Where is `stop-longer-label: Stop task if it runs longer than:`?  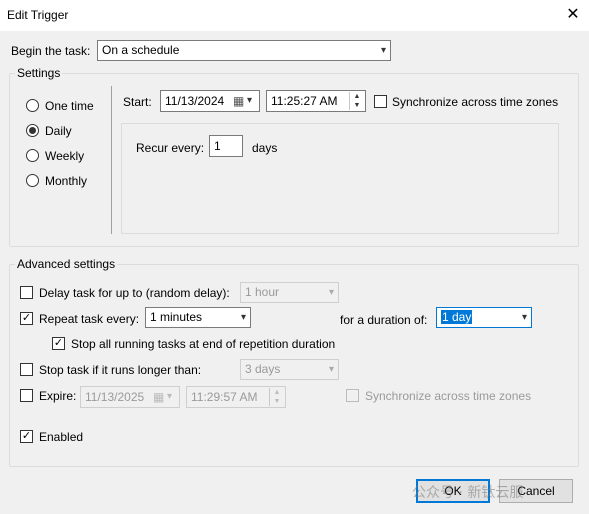
stop-longer-label: Stop task if it runs longer than: is located at coordinates (120, 370).